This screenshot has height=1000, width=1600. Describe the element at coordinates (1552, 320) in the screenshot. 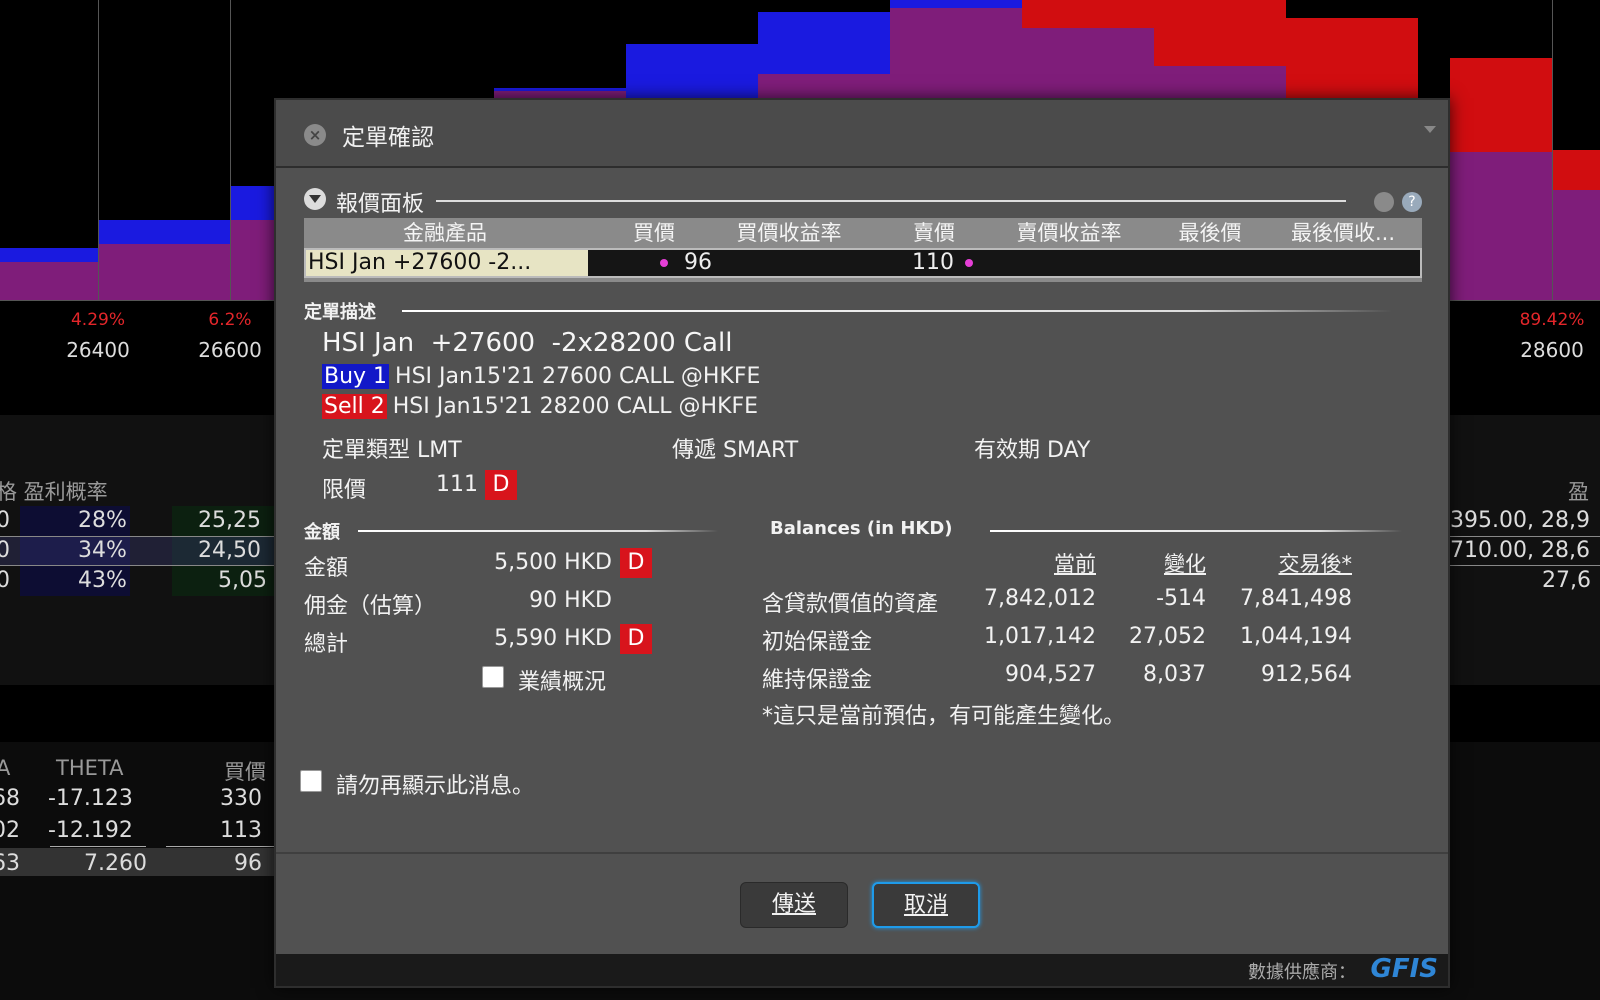

I see `probability-label: 89.42%` at that location.